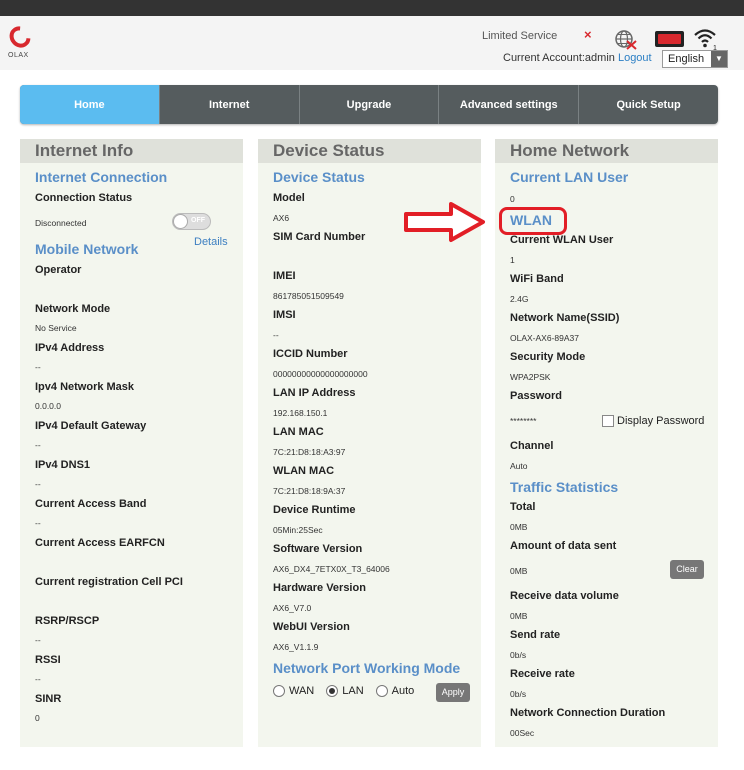 This screenshot has height=770, width=744. I want to click on globe-icon, so click(626, 40).